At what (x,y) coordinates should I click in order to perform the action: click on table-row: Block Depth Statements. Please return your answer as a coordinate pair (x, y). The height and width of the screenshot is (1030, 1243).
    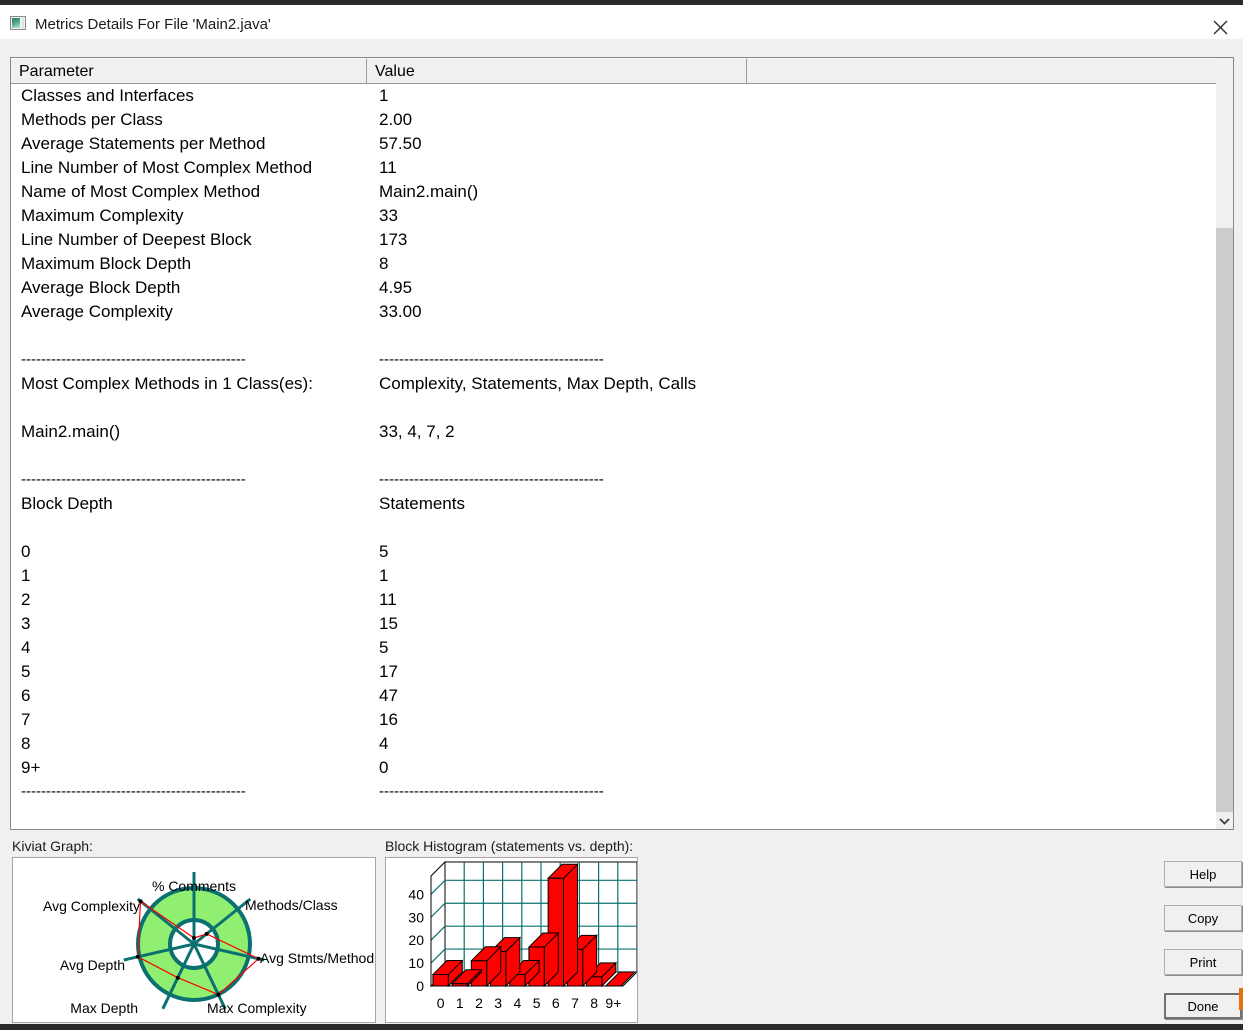
    Looking at the image, I should click on (614, 504).